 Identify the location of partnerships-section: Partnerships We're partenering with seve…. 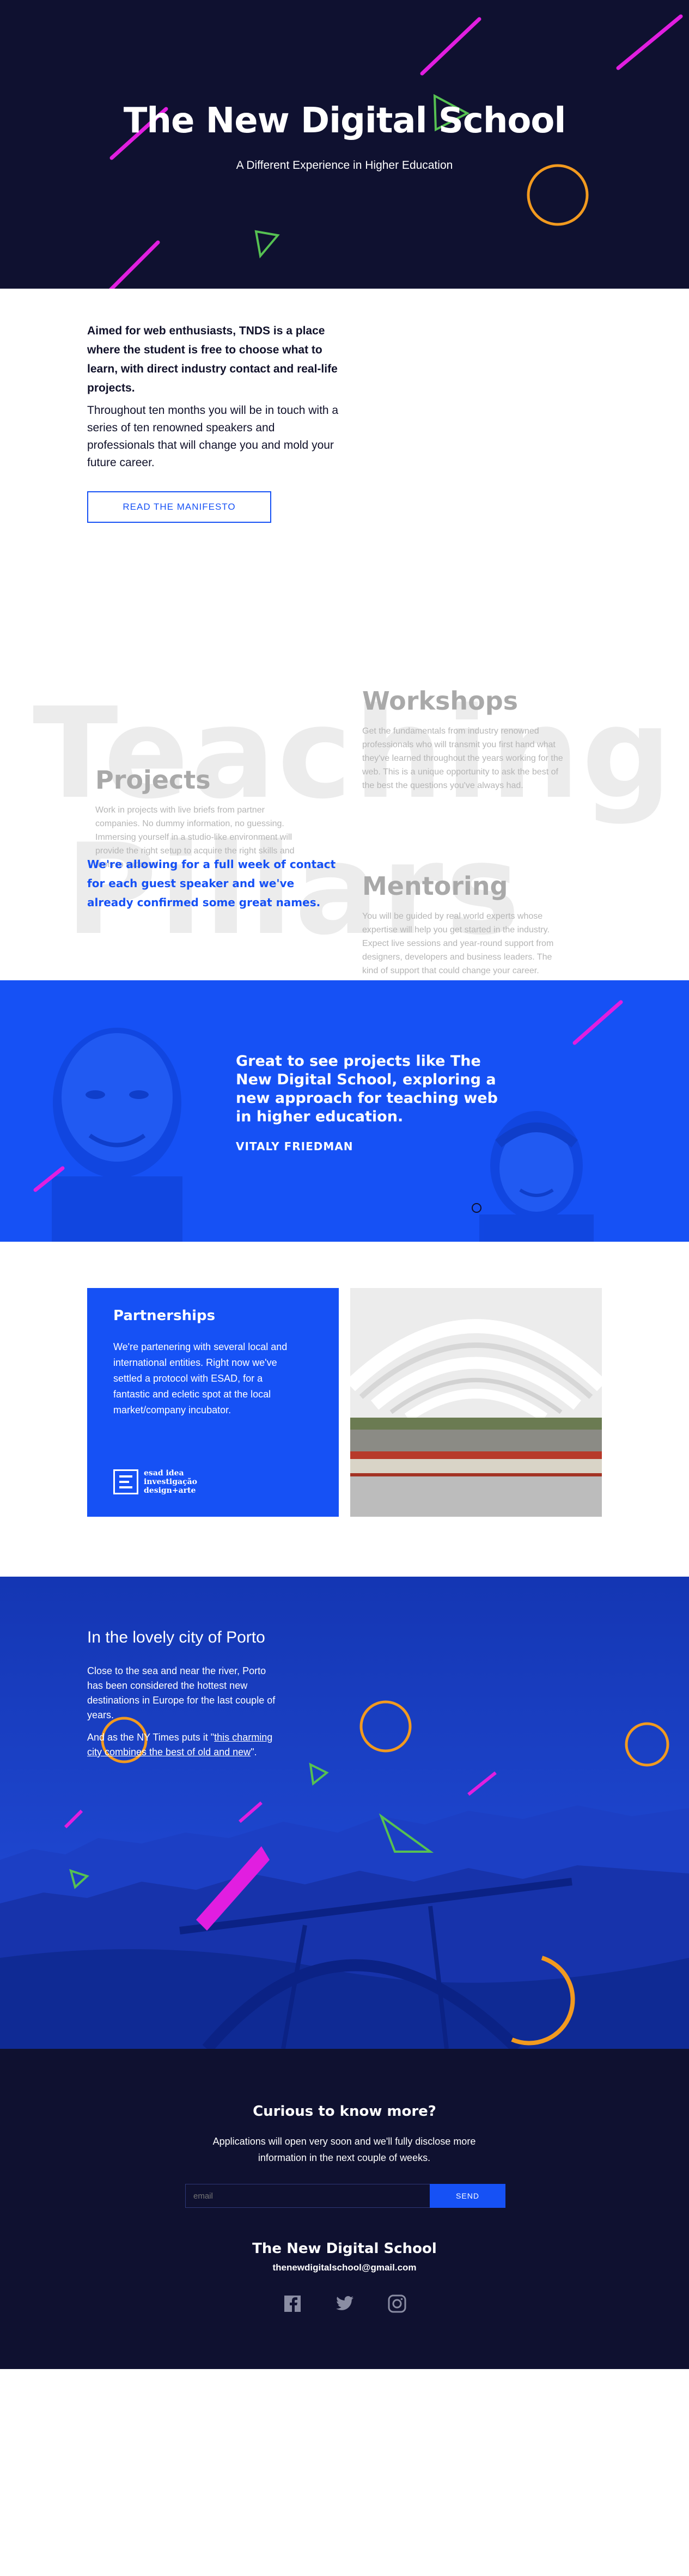
(344, 1409).